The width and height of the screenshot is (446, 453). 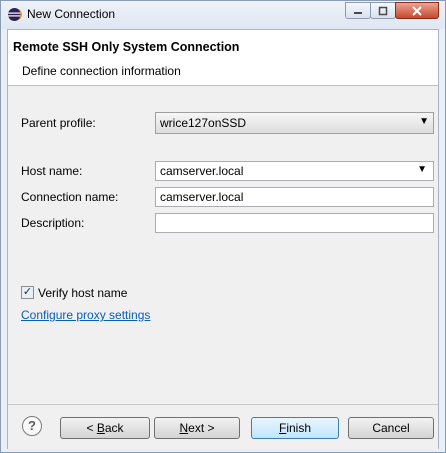 I want to click on maximize-button, so click(x=383, y=10).